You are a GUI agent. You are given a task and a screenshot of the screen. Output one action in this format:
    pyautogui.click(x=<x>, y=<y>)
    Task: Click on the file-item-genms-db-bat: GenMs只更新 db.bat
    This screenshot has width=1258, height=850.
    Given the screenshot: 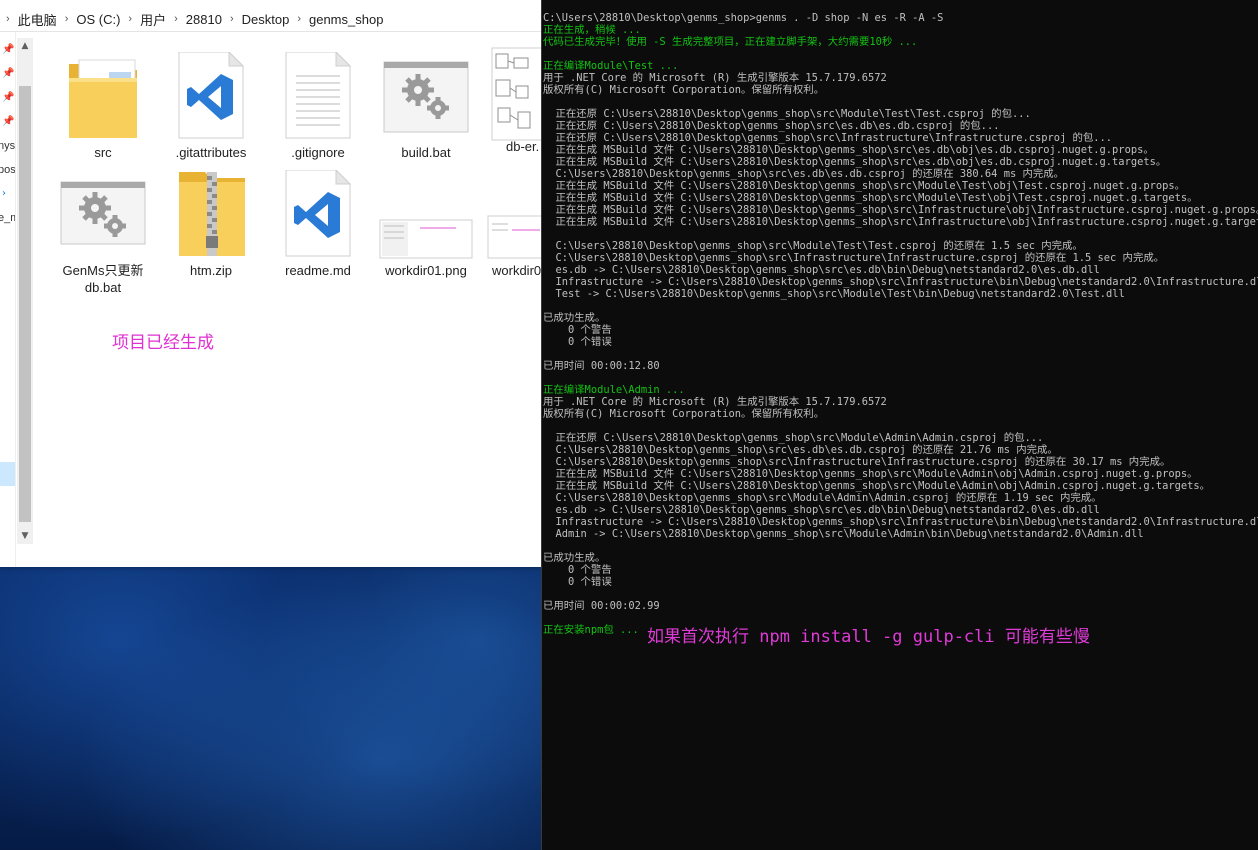 What is the action you would take?
    pyautogui.click(x=103, y=233)
    